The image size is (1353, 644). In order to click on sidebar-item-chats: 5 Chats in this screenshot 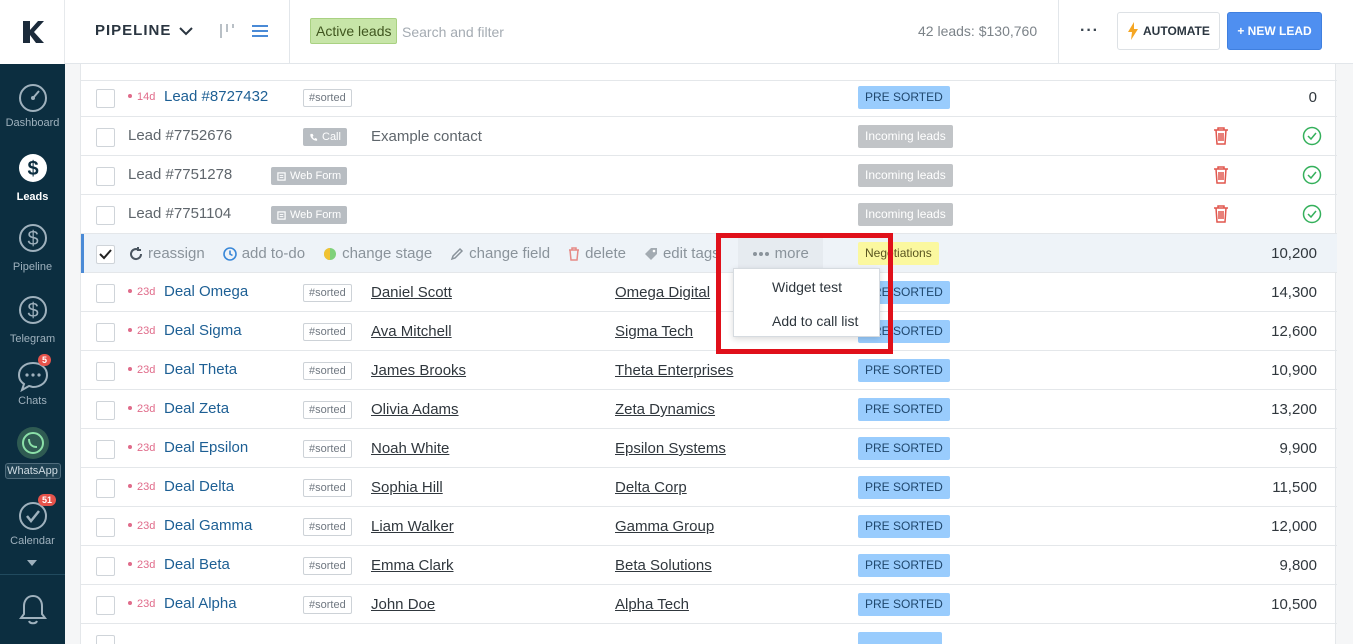, I will do `click(32, 380)`.